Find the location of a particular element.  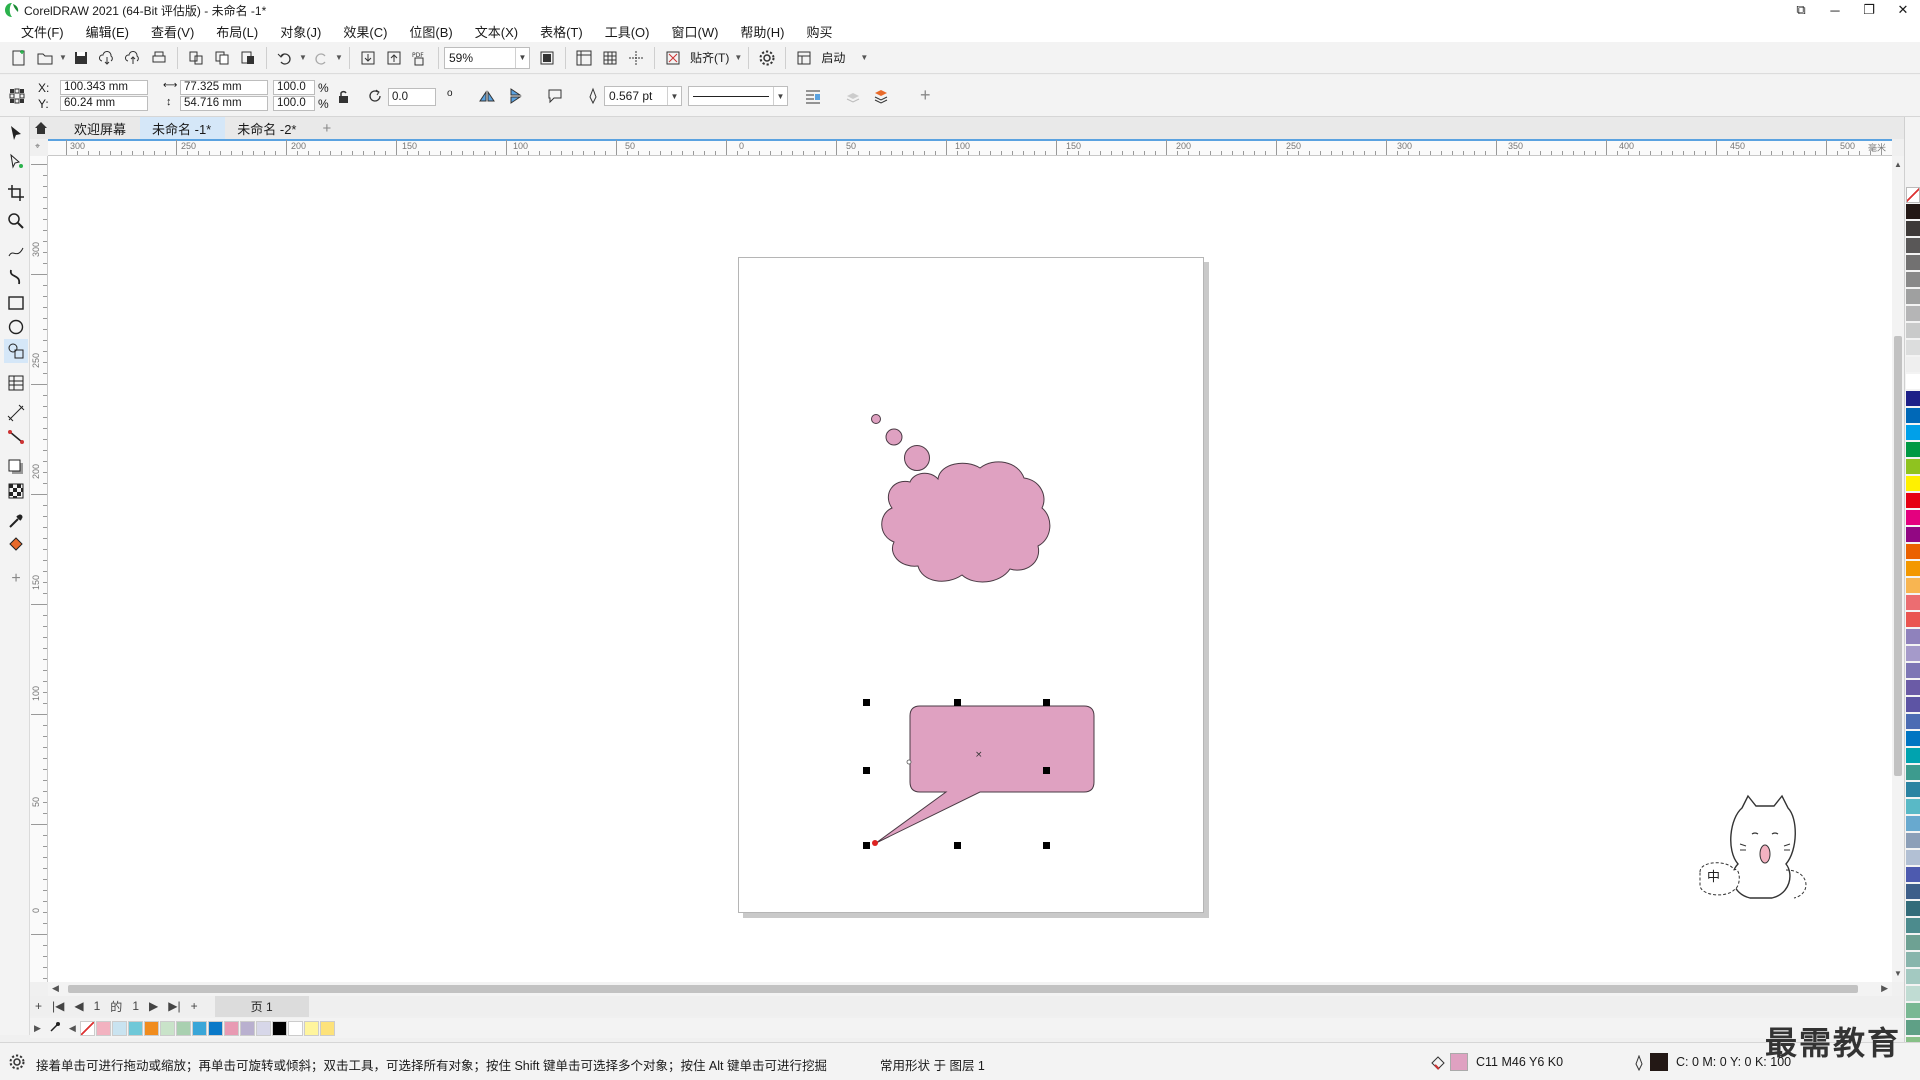

snap-to-menu: 贴齐(T) is located at coordinates (709, 57).